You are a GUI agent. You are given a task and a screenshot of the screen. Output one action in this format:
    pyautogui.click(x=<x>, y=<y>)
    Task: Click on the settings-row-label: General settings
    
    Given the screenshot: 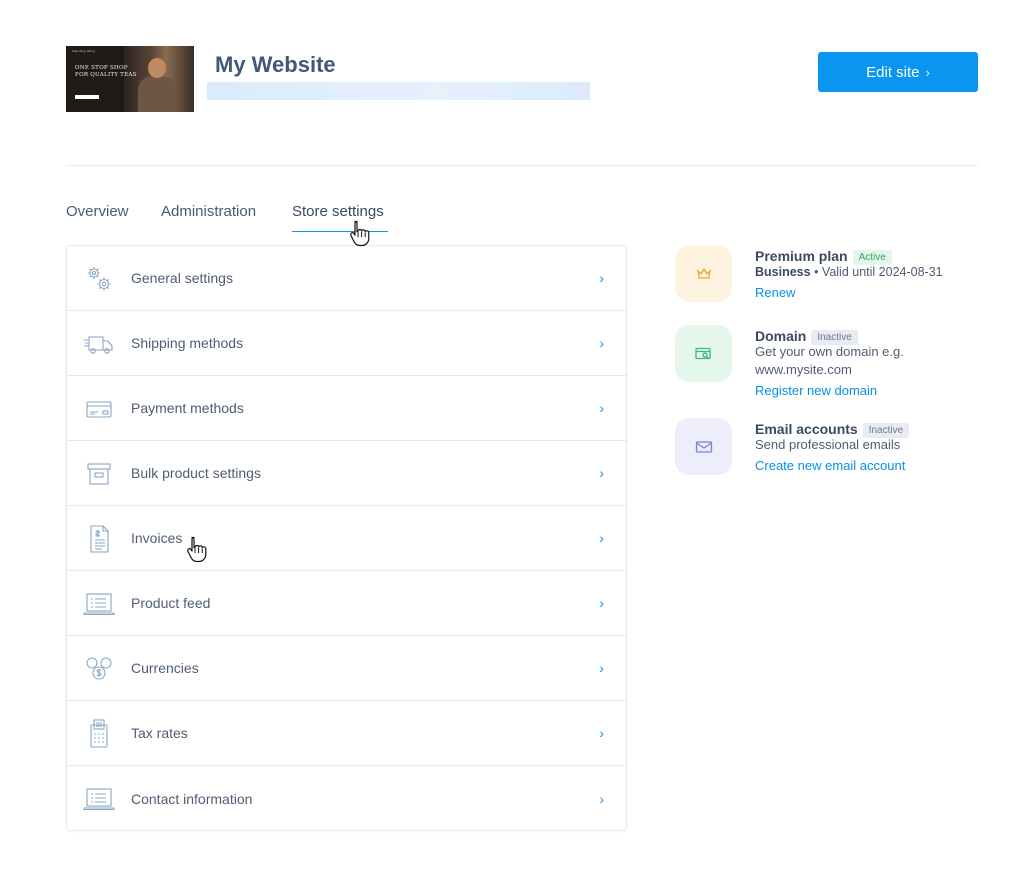 What is the action you would take?
    pyautogui.click(x=182, y=278)
    